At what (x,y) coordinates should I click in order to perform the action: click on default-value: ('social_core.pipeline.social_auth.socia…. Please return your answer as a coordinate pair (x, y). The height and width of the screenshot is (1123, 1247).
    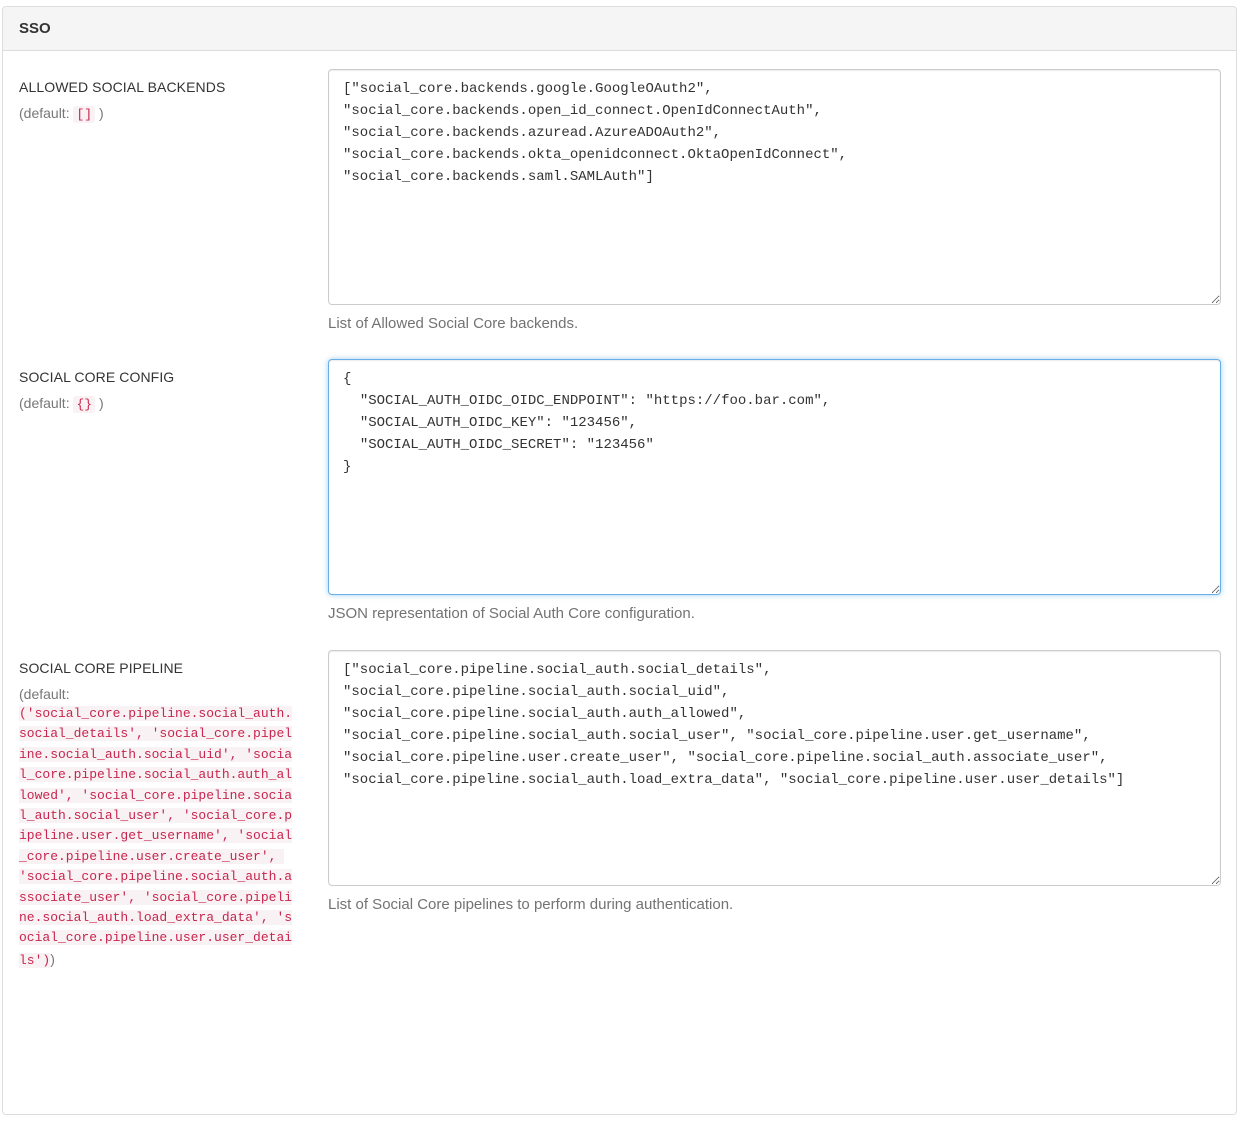
    Looking at the image, I should click on (156, 837).